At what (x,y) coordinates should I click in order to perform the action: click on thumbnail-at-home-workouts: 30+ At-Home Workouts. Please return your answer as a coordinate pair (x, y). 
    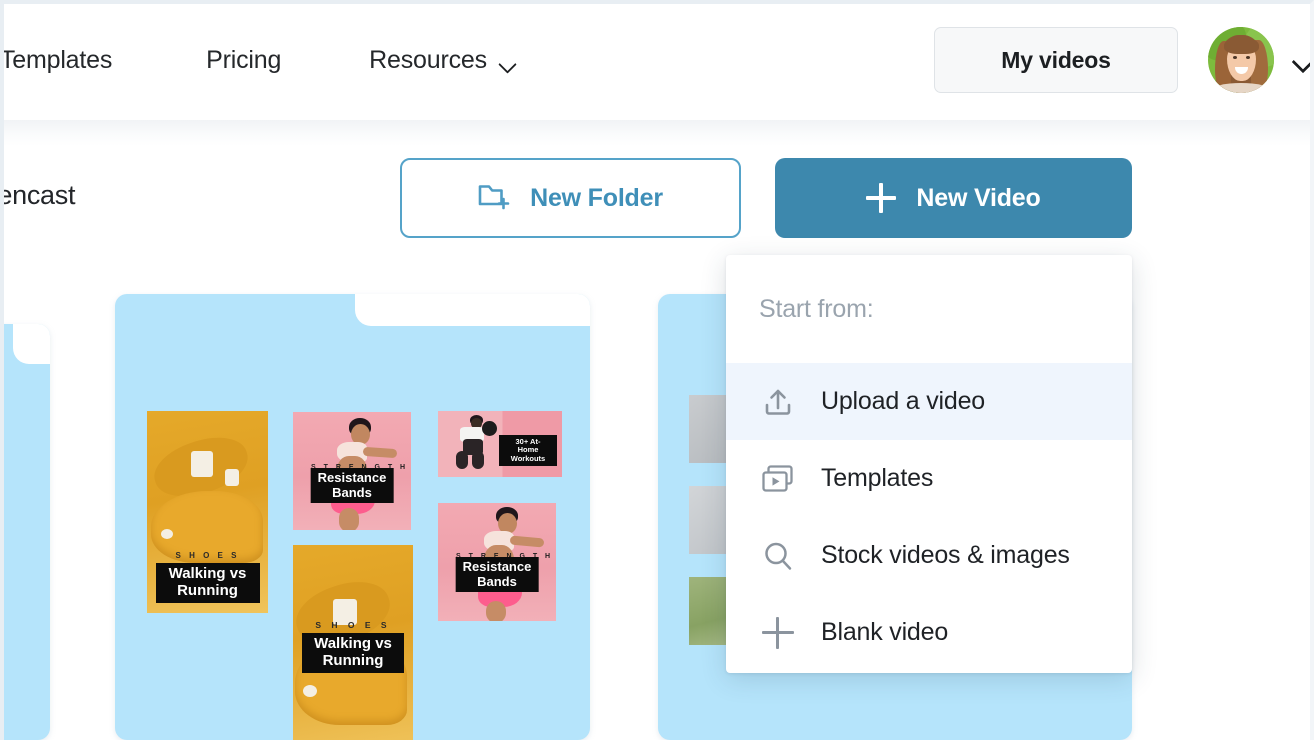
    Looking at the image, I should click on (500, 444).